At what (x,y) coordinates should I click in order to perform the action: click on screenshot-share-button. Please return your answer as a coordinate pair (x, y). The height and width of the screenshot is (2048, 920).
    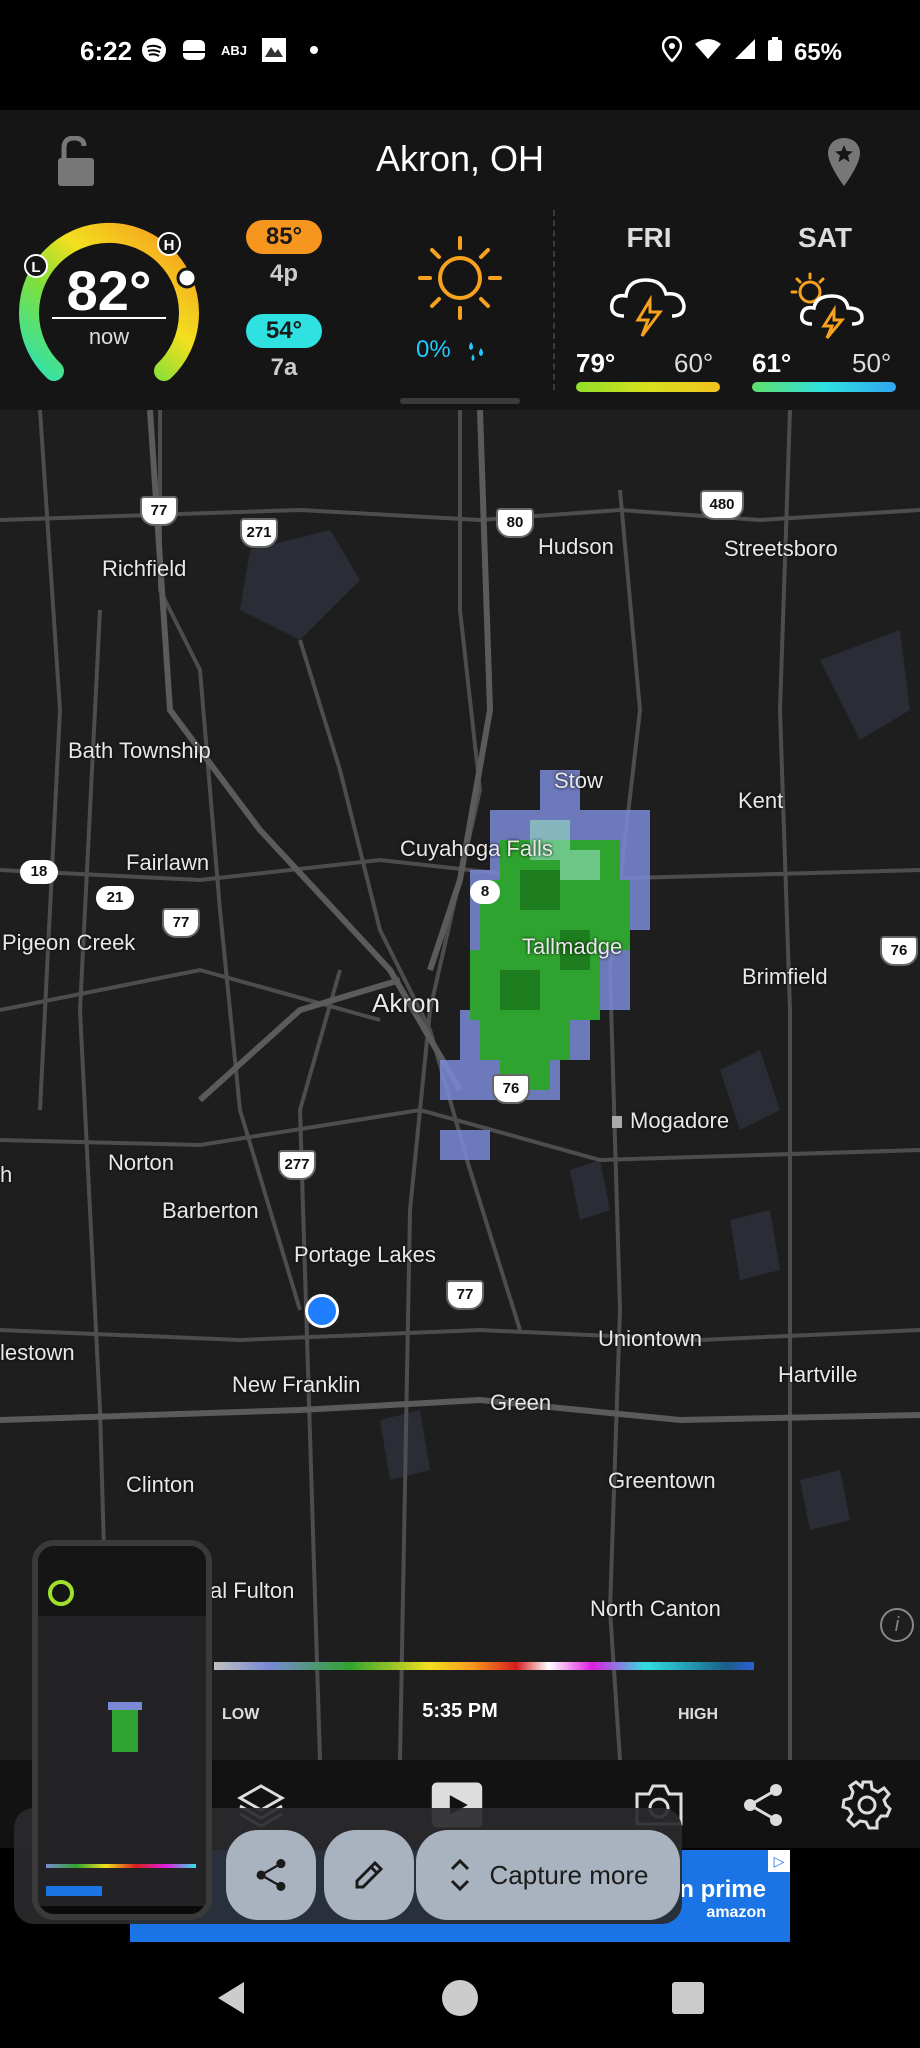
    Looking at the image, I should click on (271, 1875).